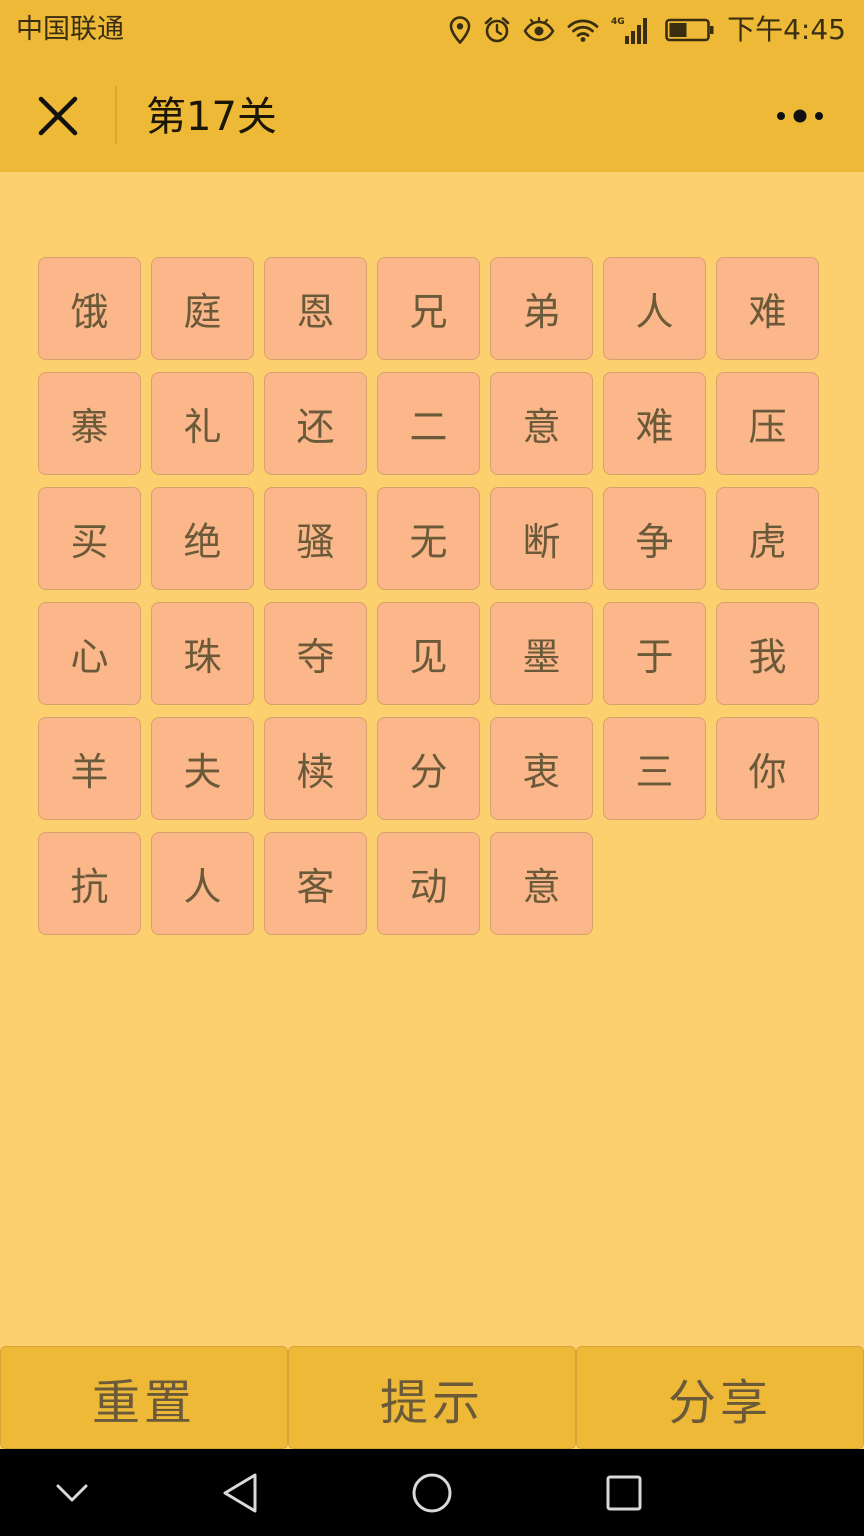  I want to click on character-tile: 买, so click(89, 538).